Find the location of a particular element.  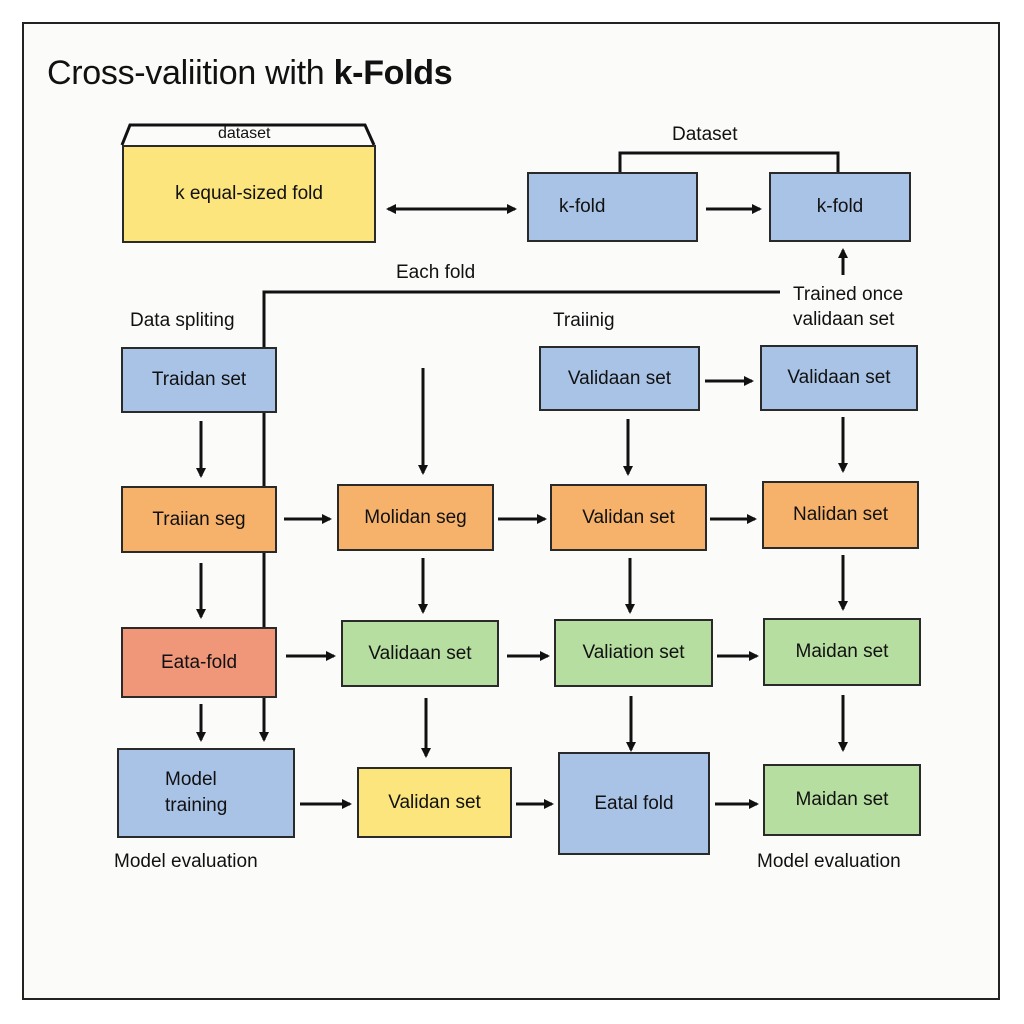

grid-r1-c1-label: Traidan set is located at coordinates (199, 380).